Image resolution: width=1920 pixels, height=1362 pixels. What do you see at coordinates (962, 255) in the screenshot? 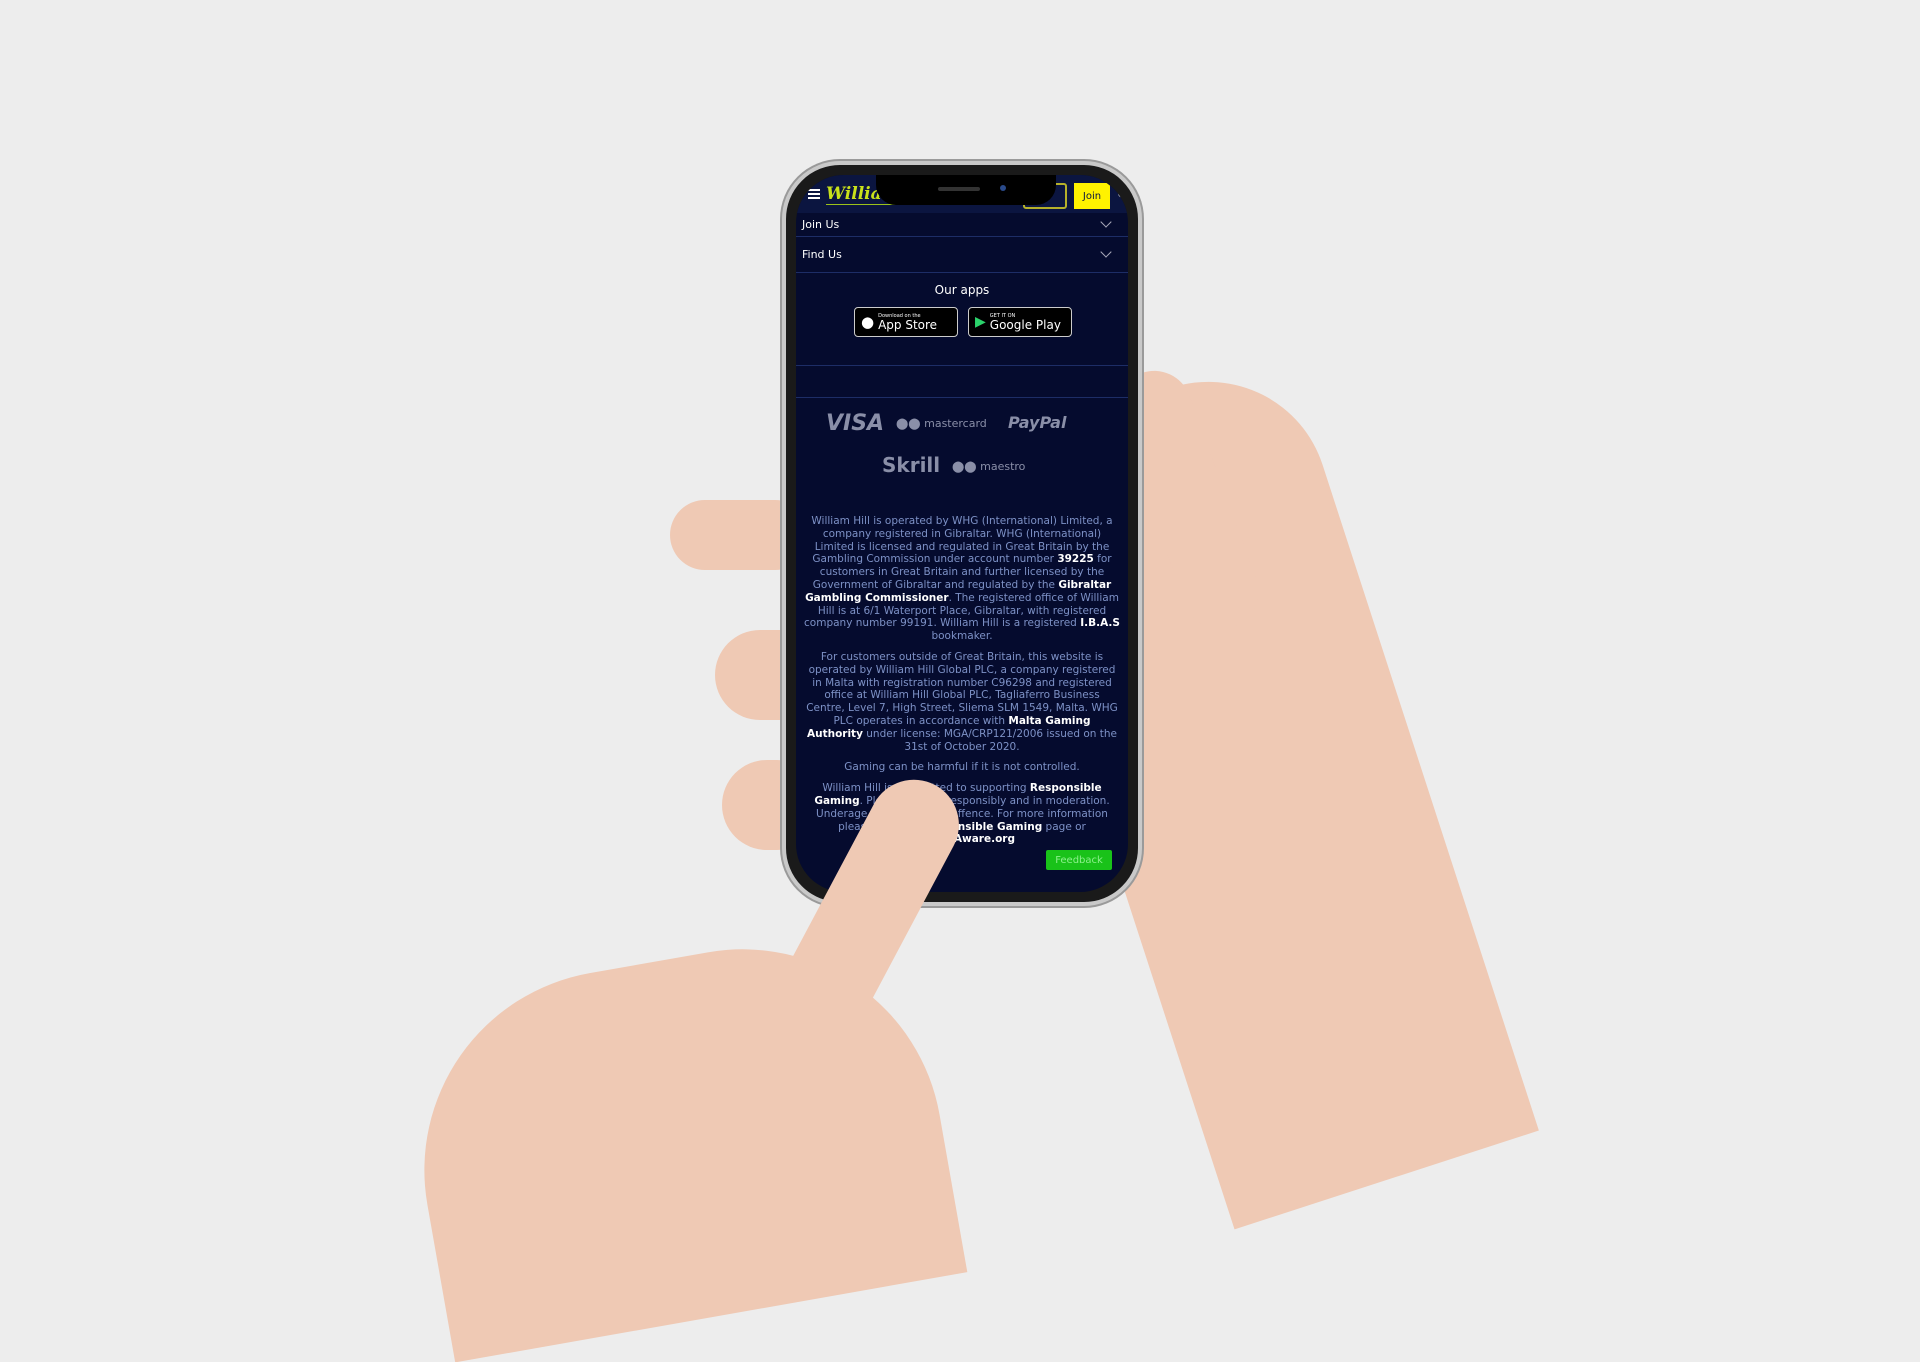
I see `accordion-find-us: Find Us` at bounding box center [962, 255].